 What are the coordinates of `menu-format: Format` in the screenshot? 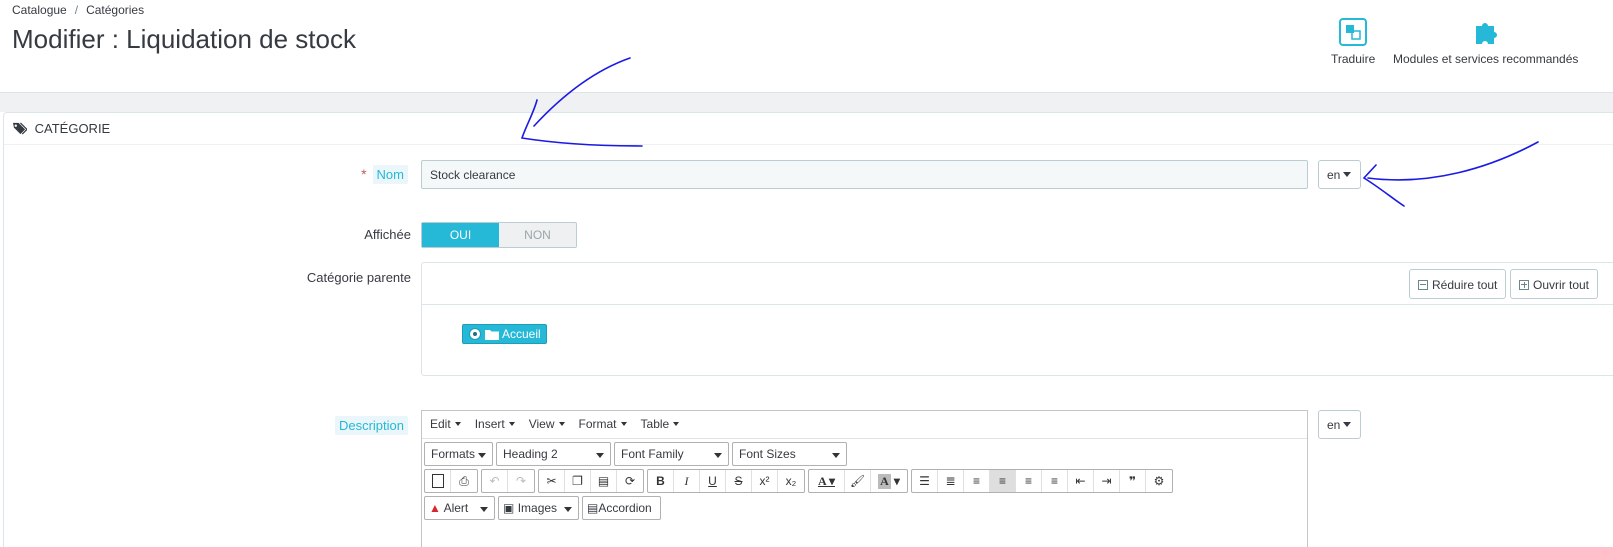 It's located at (603, 427).